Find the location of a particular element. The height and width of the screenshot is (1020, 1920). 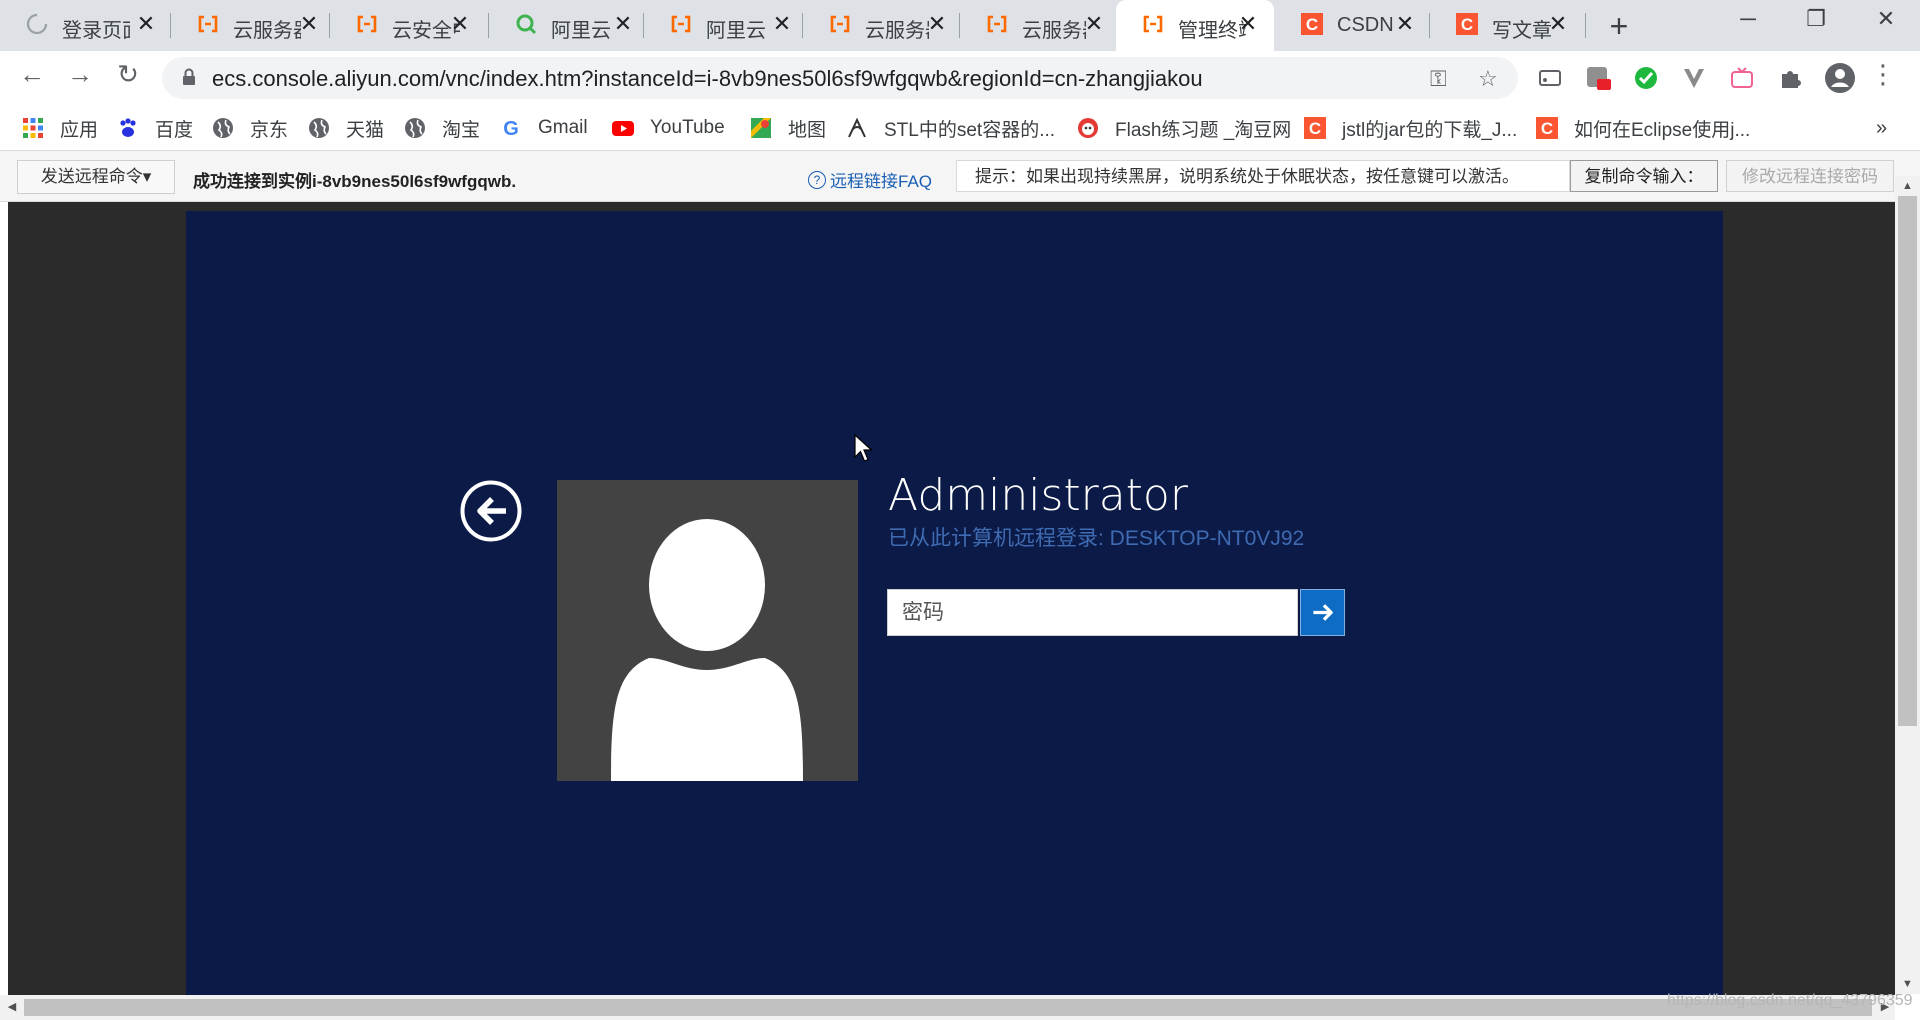

bookmark-jd: 京东 is located at coordinates (250, 128).